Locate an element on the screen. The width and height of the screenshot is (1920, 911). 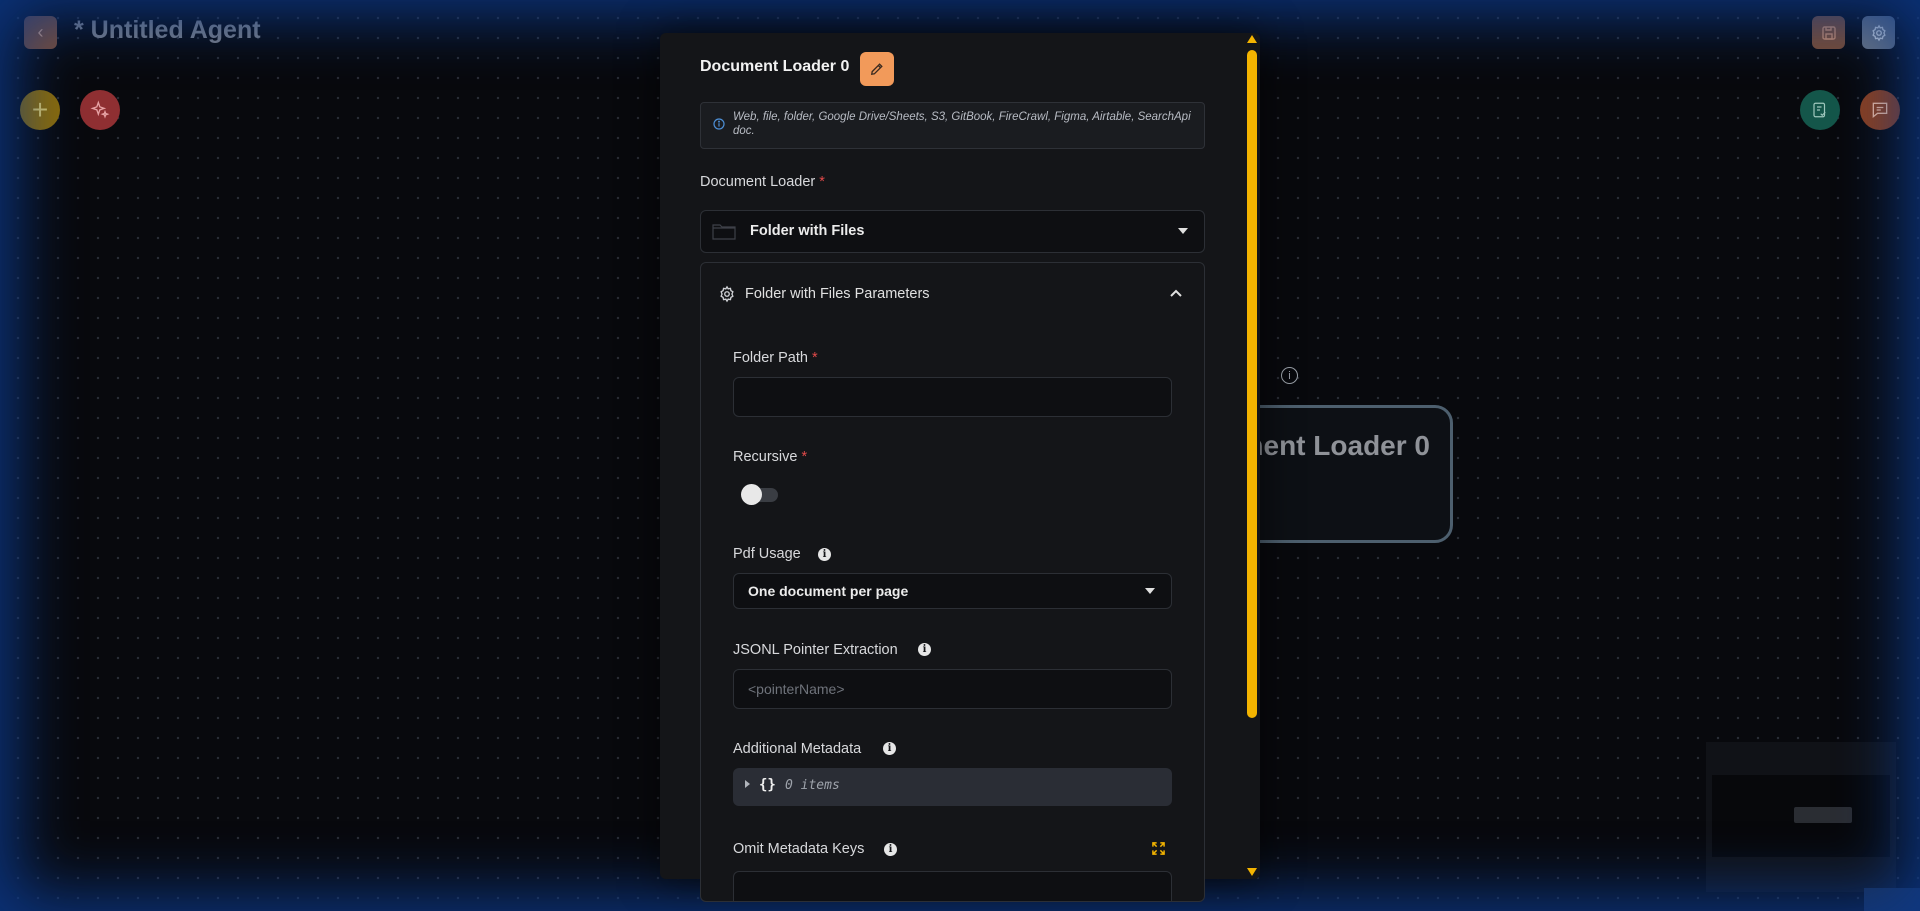
document-loader-selected: Folder with Files is located at coordinates (807, 231).